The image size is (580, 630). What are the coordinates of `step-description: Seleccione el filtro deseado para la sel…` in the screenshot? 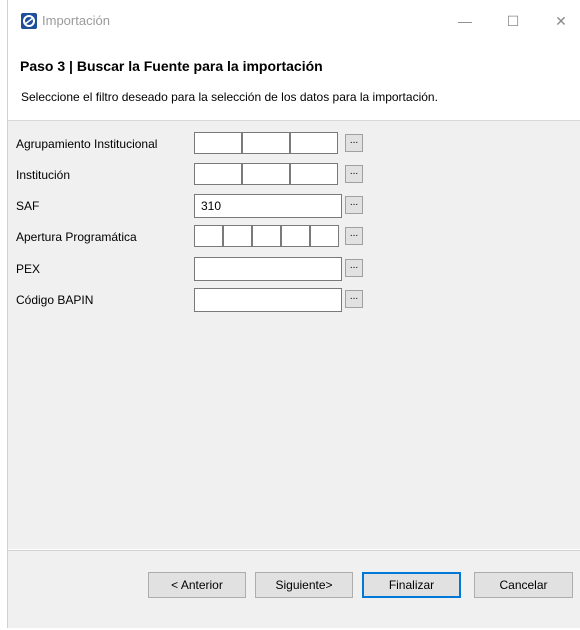 It's located at (229, 97).